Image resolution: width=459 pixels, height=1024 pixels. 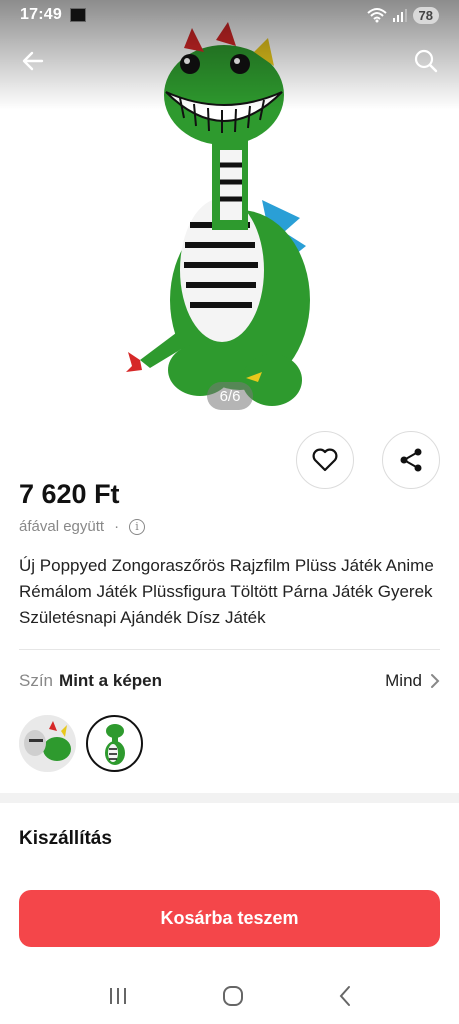 I want to click on status-bar: 17:49 78, so click(x=229, y=15).